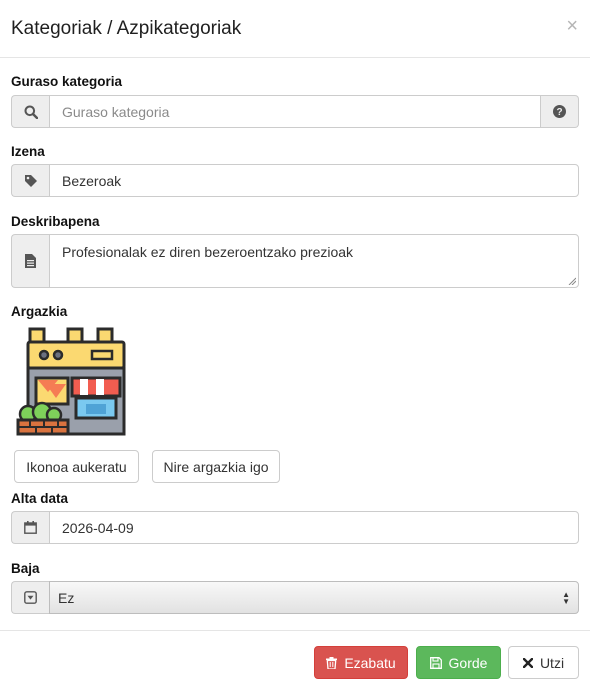  Describe the element at coordinates (527, 662) in the screenshot. I see `close-icon` at that location.